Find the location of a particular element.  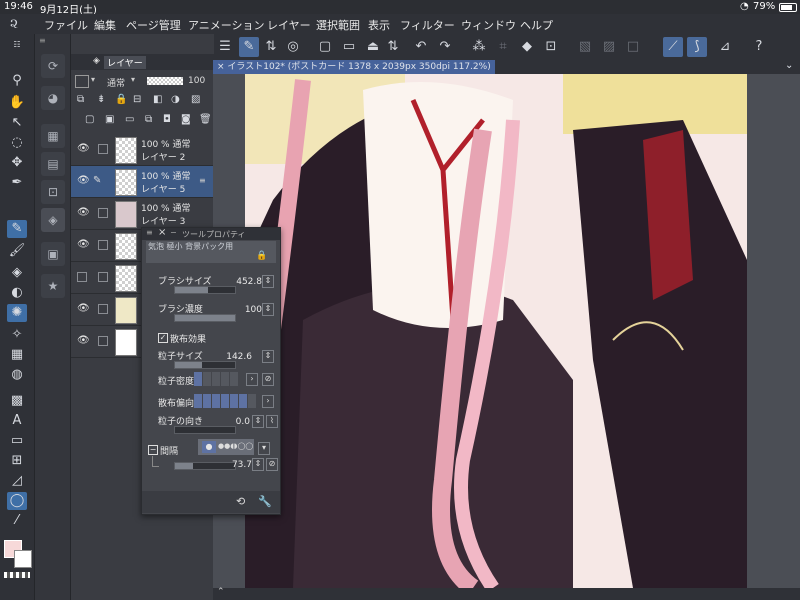

layer-row: 👁 100 % 通常 レイヤー 3 is located at coordinates (142, 214).